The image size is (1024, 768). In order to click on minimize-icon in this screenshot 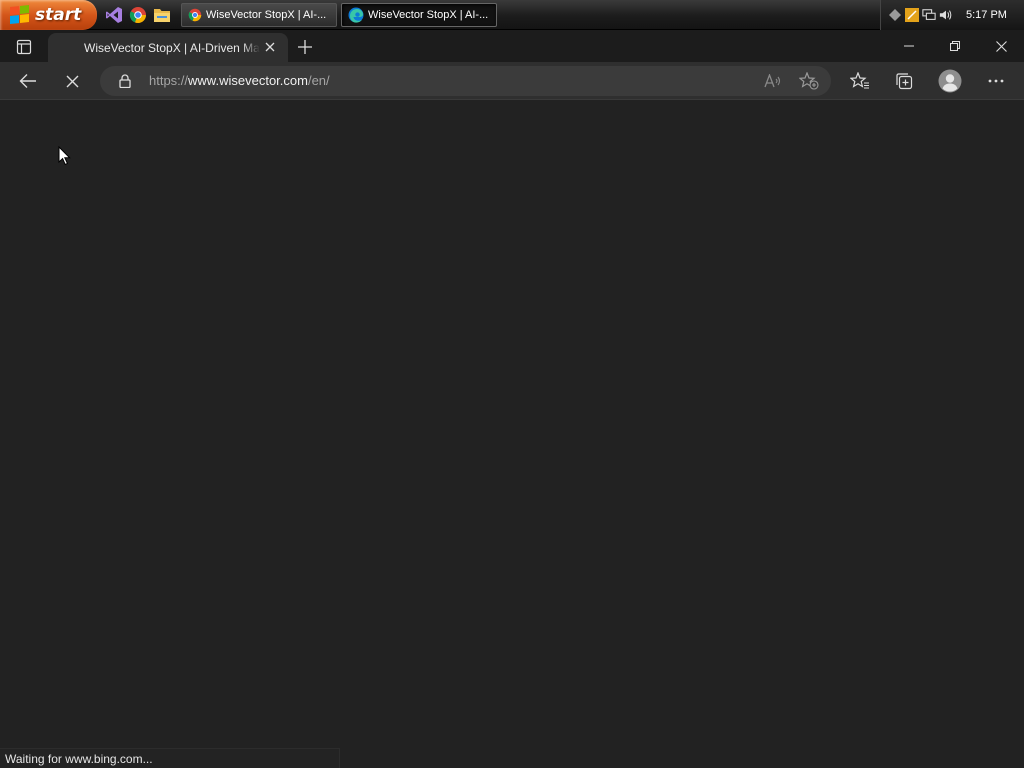, I will do `click(909, 46)`.